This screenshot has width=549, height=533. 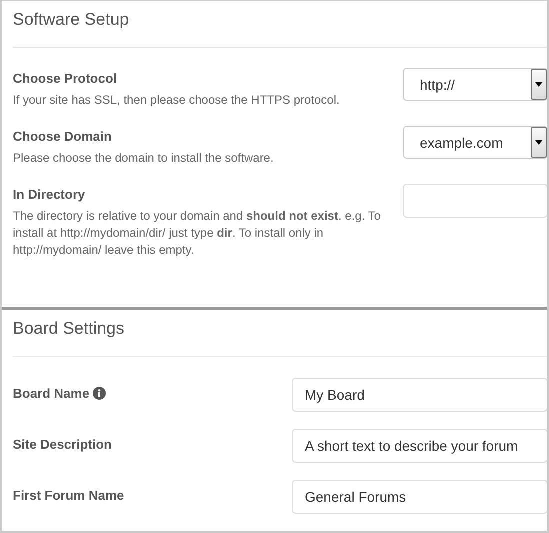 What do you see at coordinates (62, 136) in the screenshot?
I see `field-label: Choose Domain` at bounding box center [62, 136].